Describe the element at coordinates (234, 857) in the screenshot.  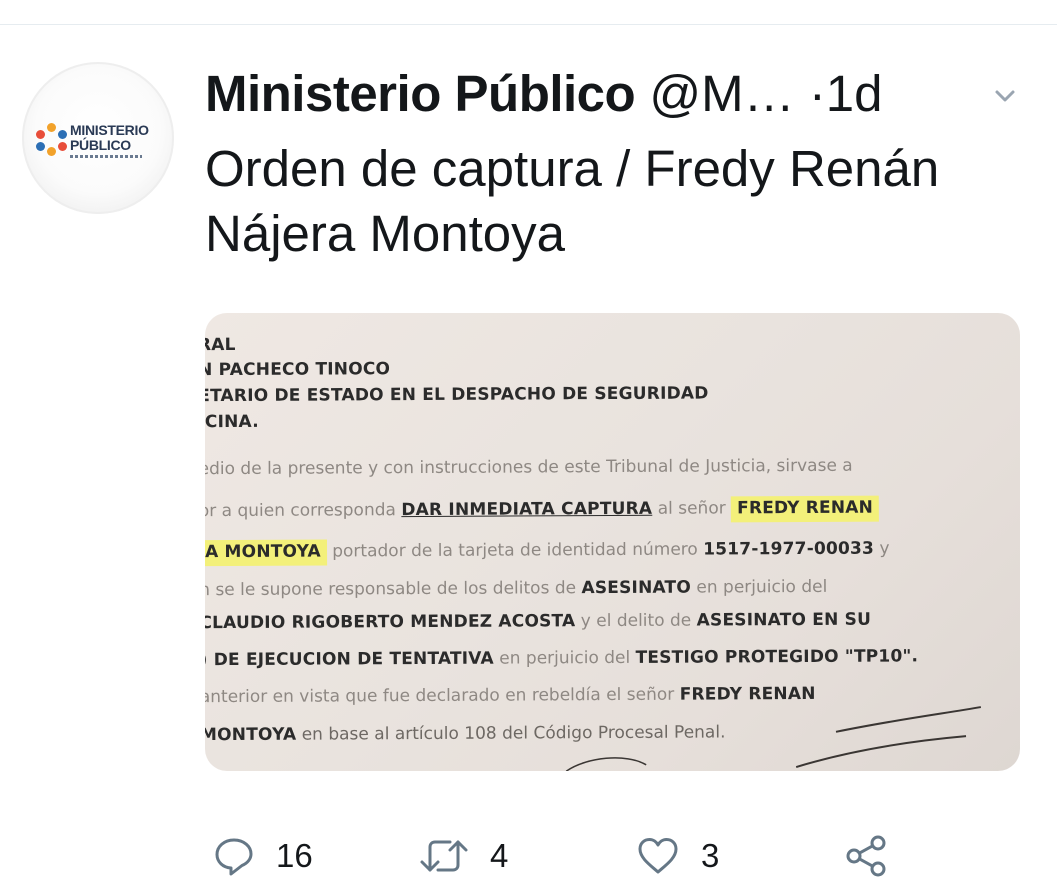
I see `reply-icon` at that location.